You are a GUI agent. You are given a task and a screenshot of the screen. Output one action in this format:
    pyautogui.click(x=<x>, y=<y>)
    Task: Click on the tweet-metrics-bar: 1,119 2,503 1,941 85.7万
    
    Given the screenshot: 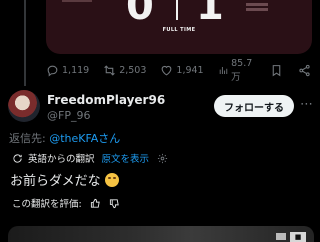 What is the action you would take?
    pyautogui.click(x=180, y=70)
    